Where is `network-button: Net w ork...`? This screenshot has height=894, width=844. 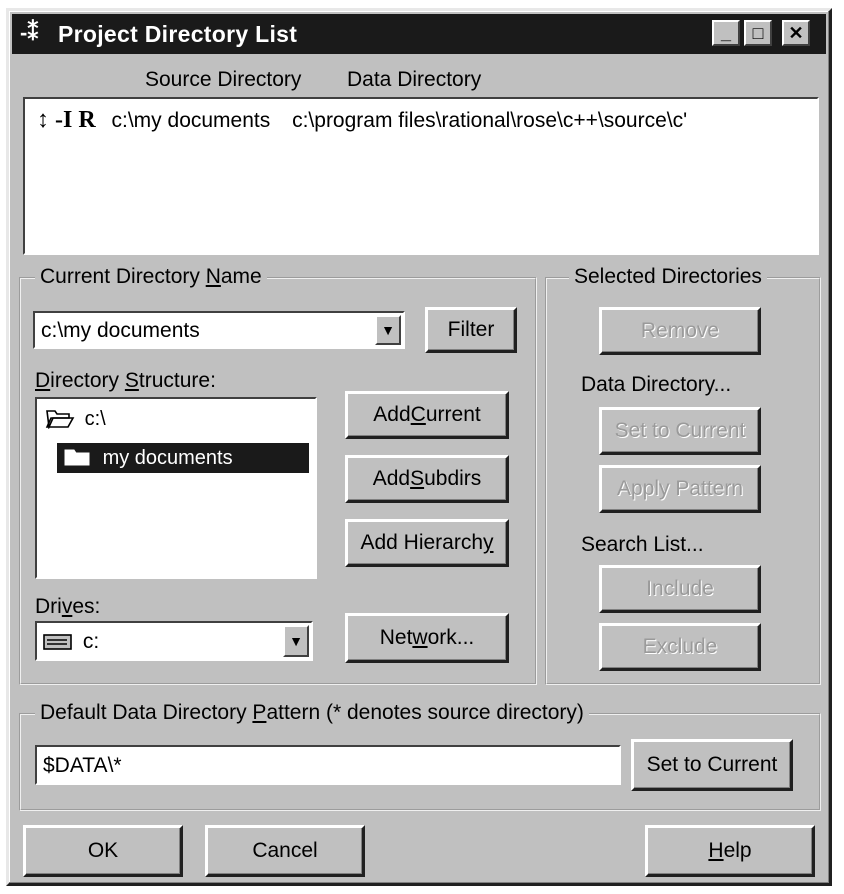
network-button: Net w ork... is located at coordinates (427, 638).